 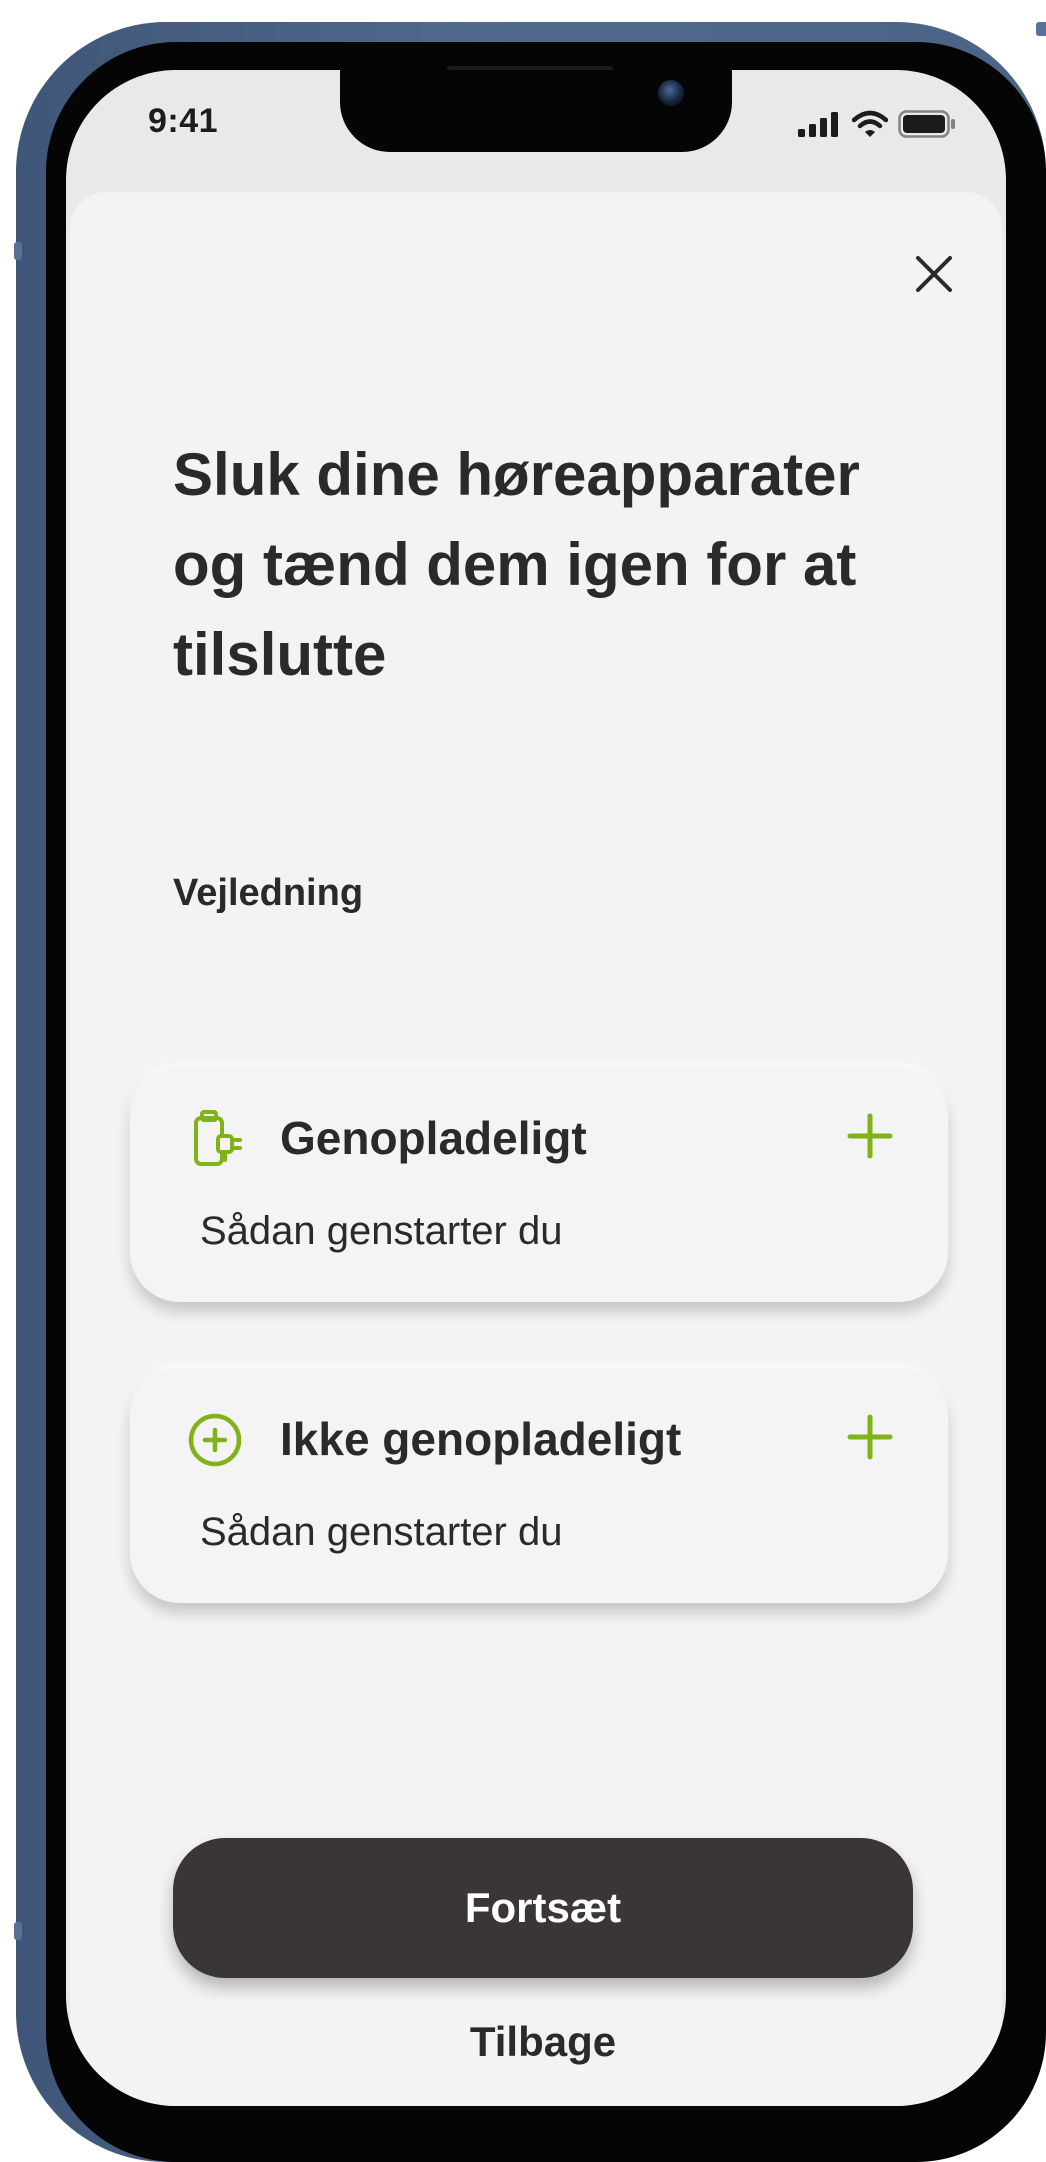 What do you see at coordinates (543, 1908) in the screenshot?
I see `continue-button: Fortsæt` at bounding box center [543, 1908].